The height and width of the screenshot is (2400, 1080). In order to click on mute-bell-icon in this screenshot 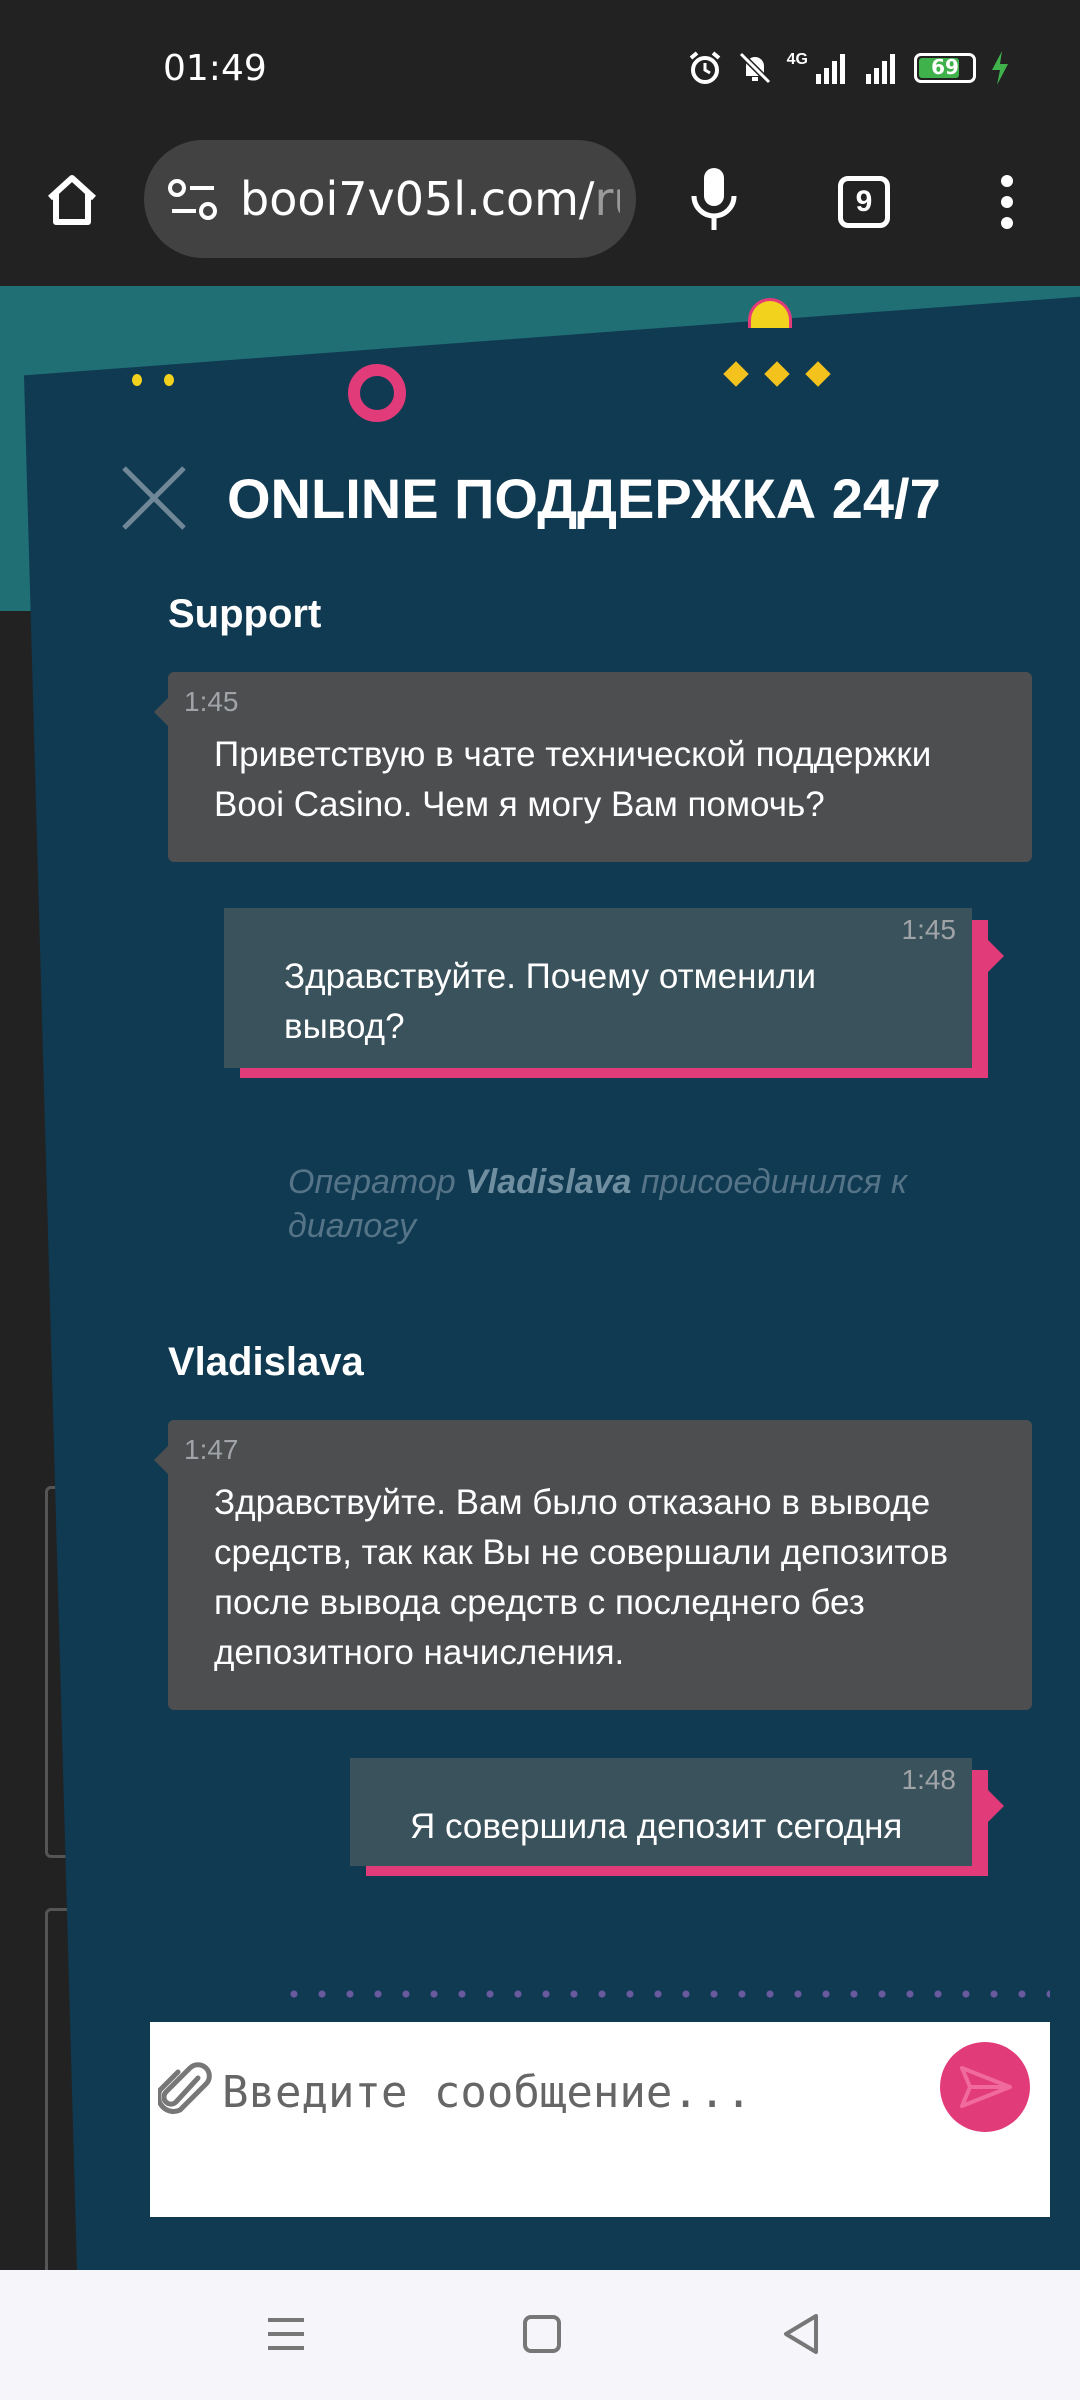, I will do `click(754, 68)`.